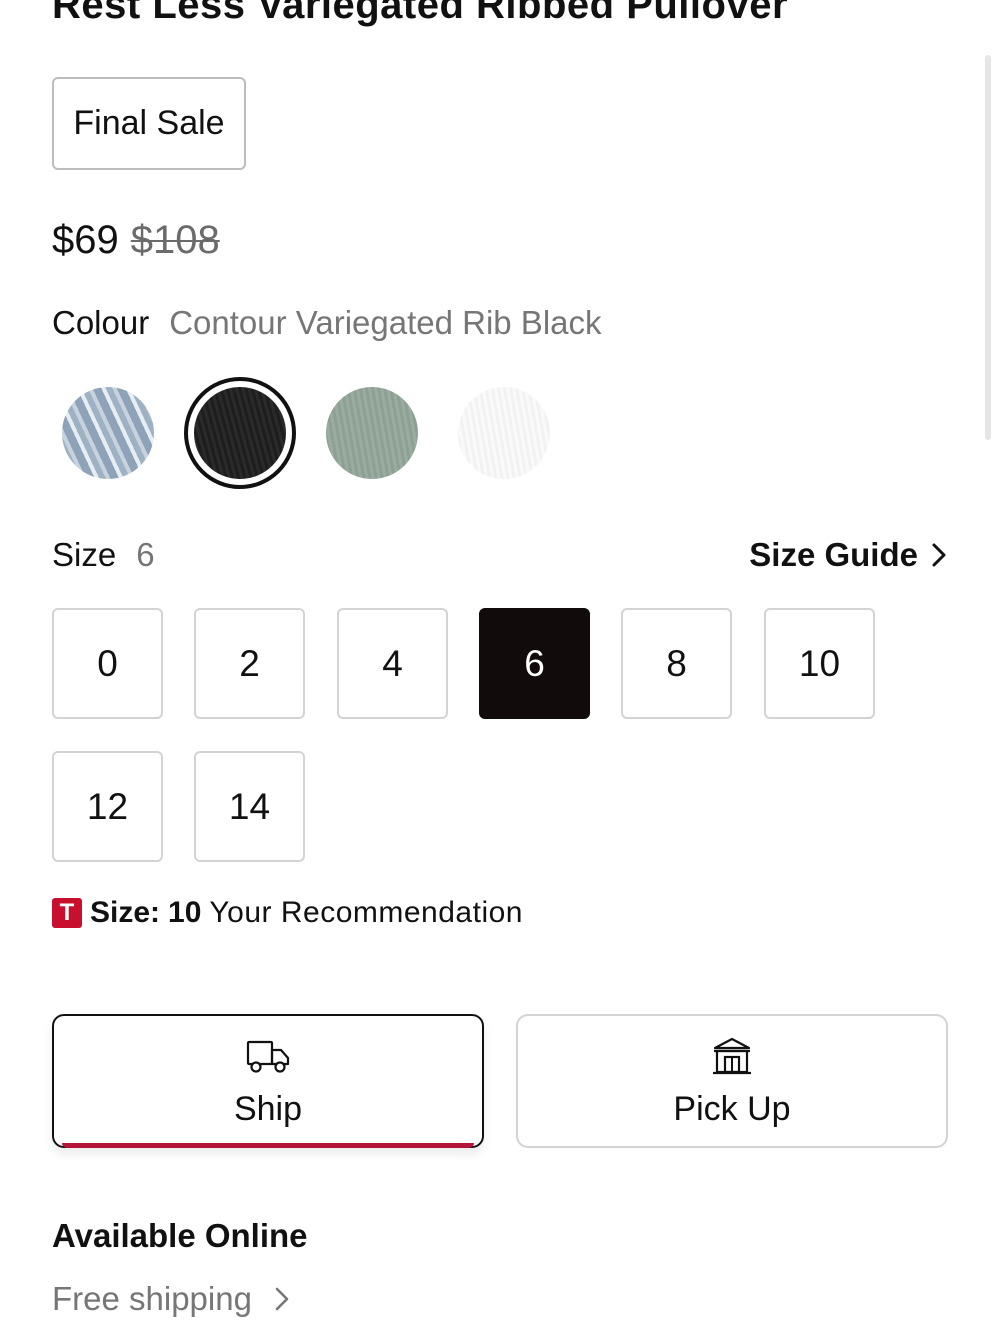  What do you see at coordinates (268, 1109) in the screenshot?
I see `ship-label: Ship` at bounding box center [268, 1109].